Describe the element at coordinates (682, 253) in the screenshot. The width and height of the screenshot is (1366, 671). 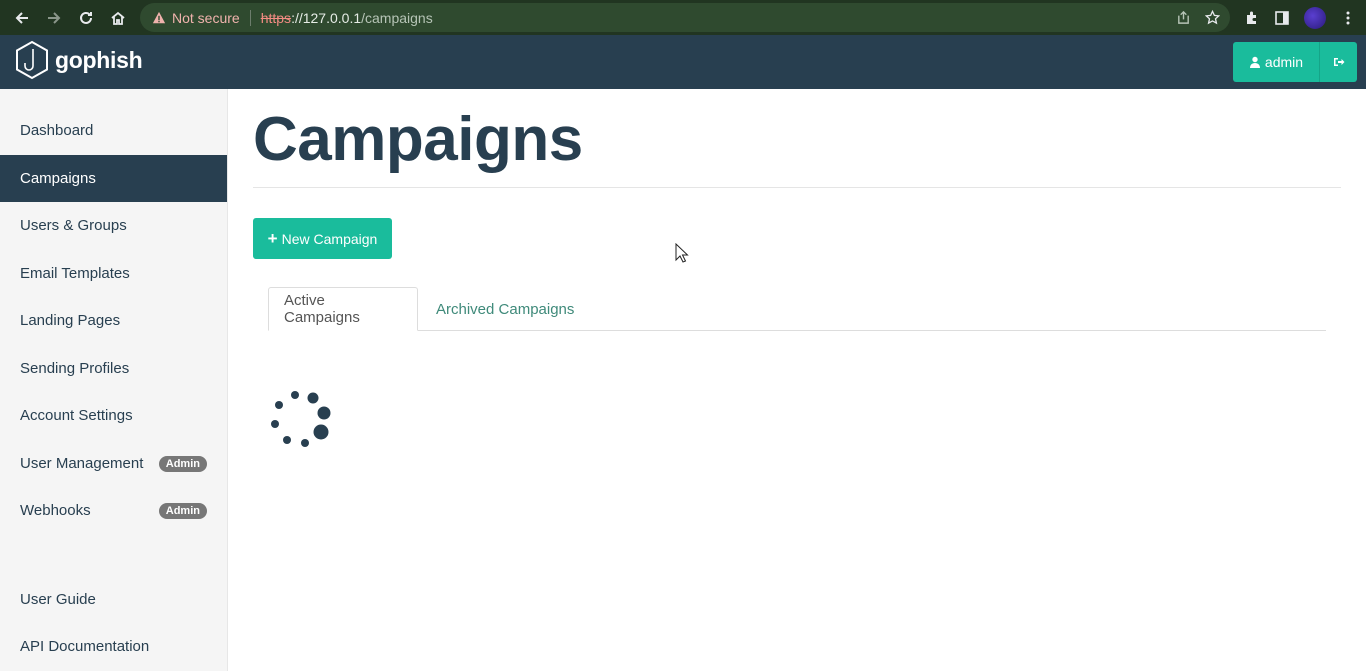
I see `mouse-cursor-icon` at that location.